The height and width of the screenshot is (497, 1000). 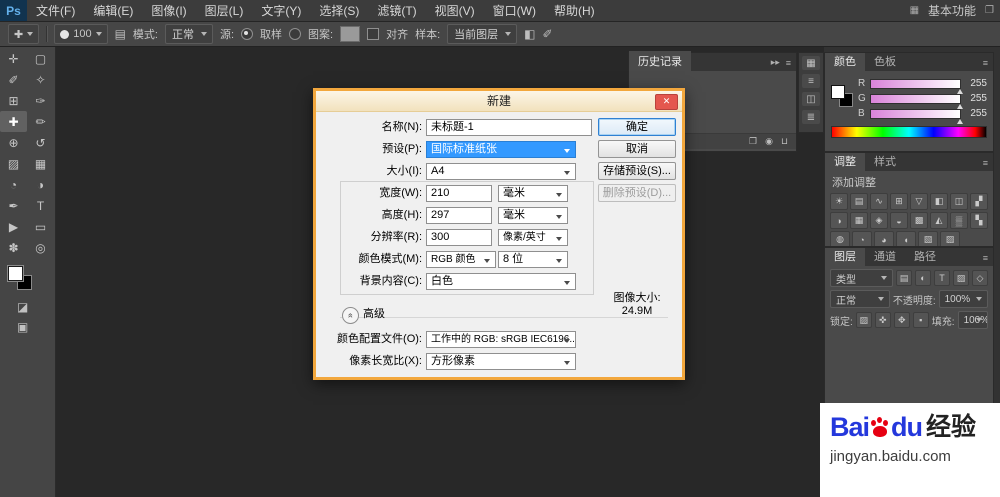 What do you see at coordinates (113, 10) in the screenshot?
I see `menu-edit: 编辑(E)` at bounding box center [113, 10].